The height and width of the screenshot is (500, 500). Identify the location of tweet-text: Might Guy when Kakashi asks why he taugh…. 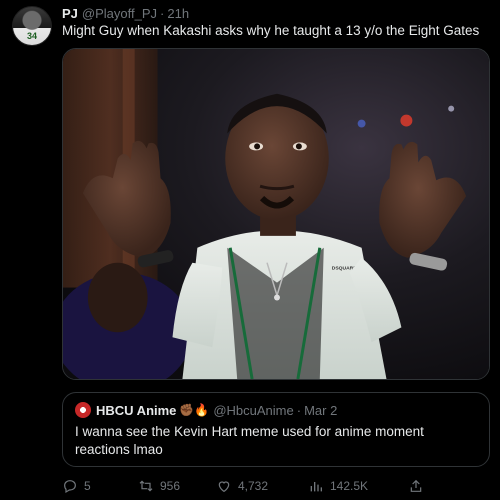
(271, 30).